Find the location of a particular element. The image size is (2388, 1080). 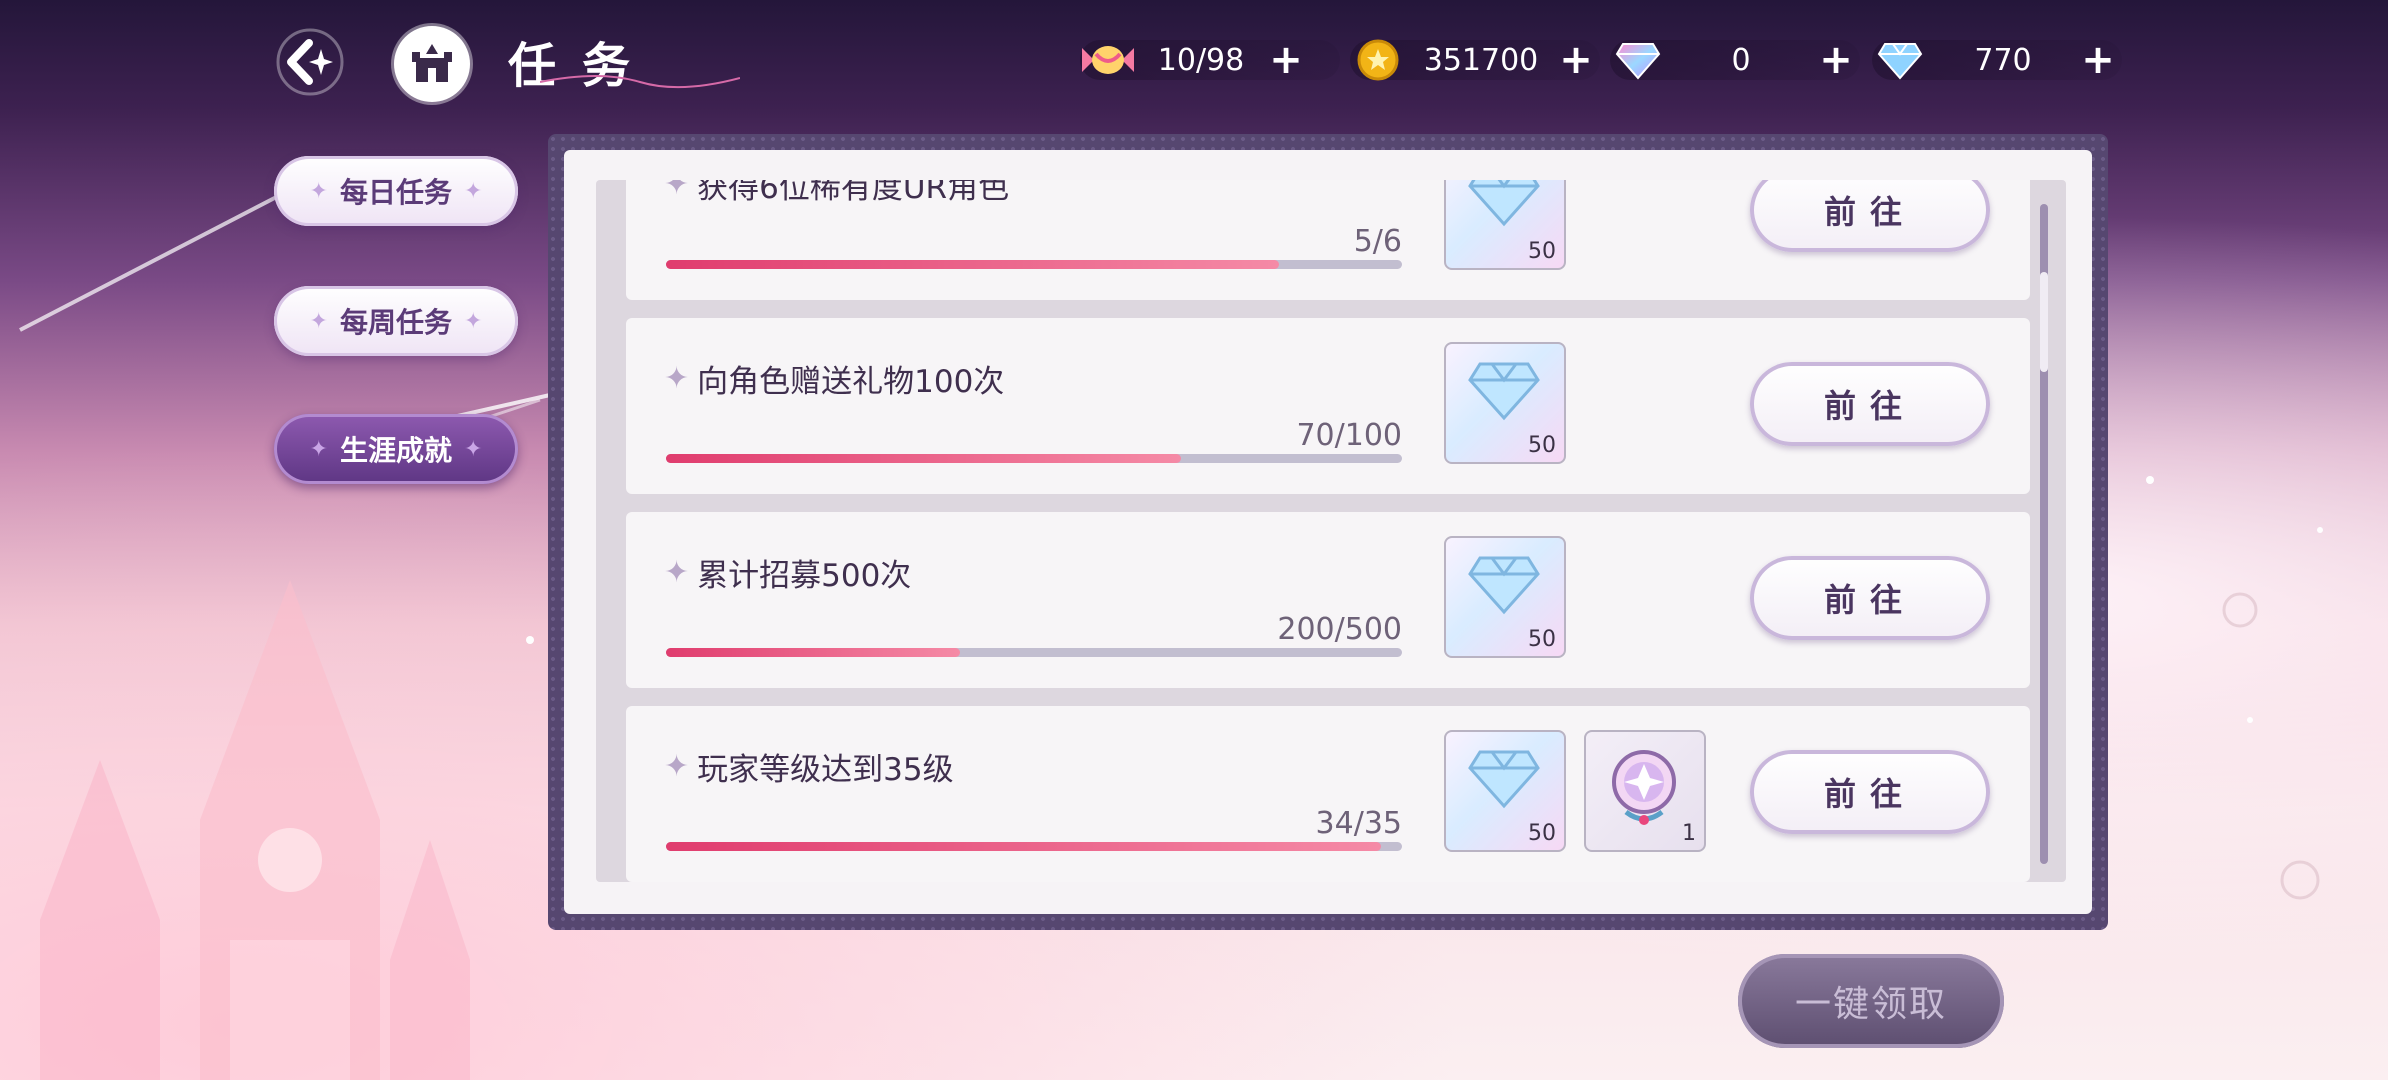

candy-icon is located at coordinates (1108, 60).